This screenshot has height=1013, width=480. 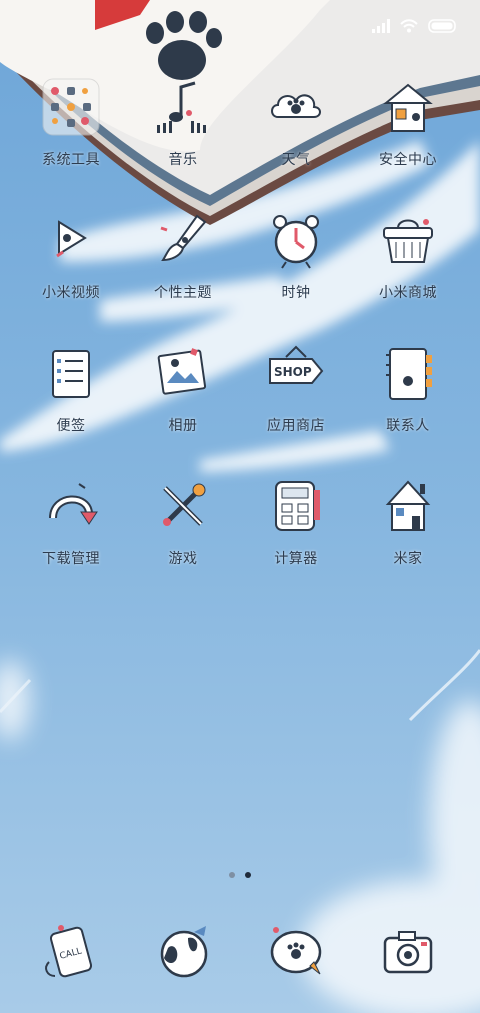 I want to click on app-security: 安全中心, so click(x=408, y=122).